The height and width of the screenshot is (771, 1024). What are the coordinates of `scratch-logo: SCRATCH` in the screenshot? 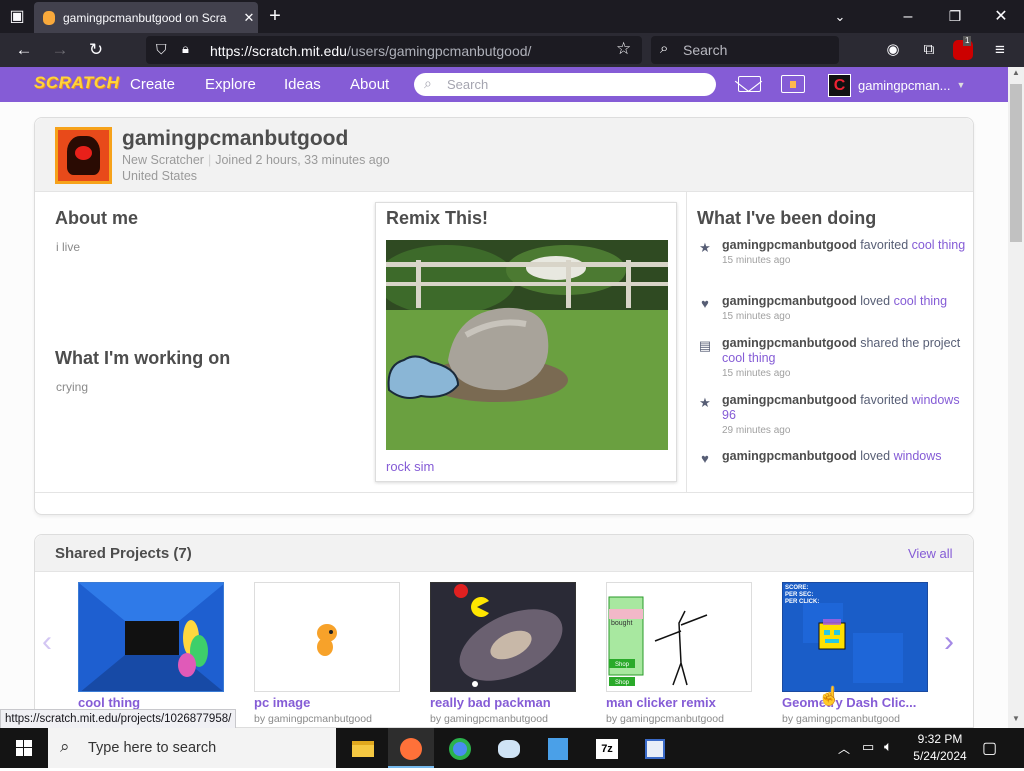 It's located at (76, 85).